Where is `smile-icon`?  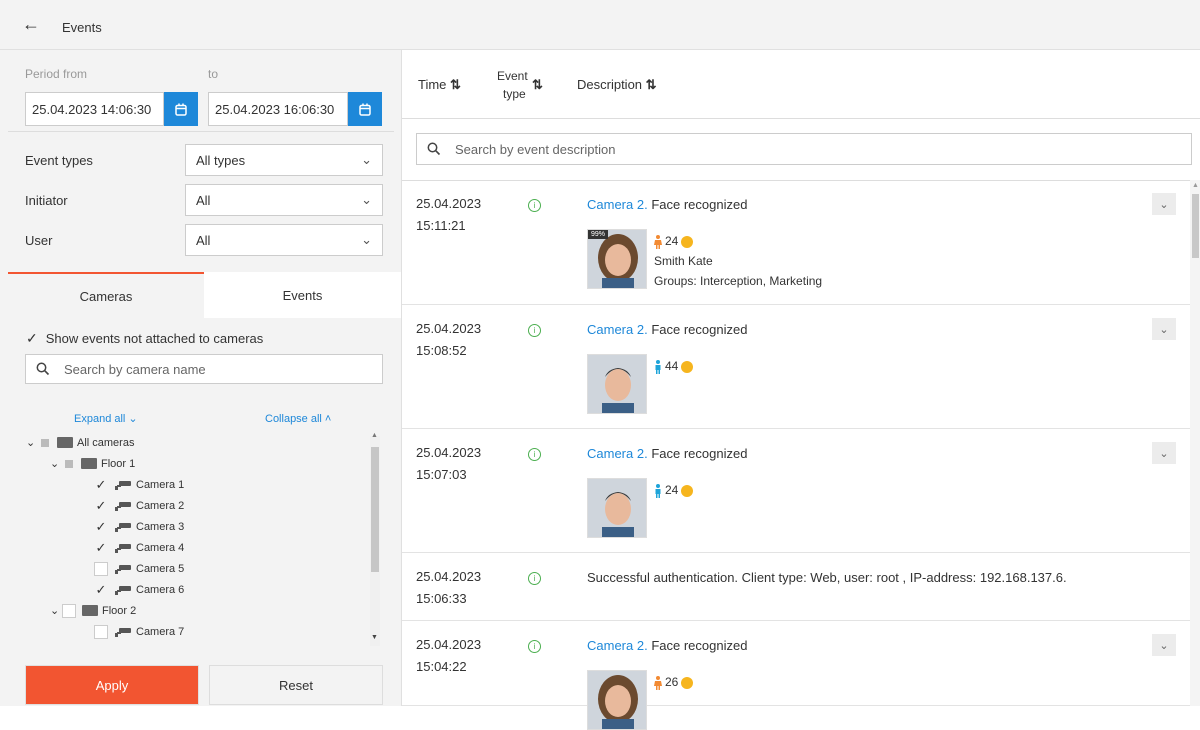
smile-icon is located at coordinates (687, 366).